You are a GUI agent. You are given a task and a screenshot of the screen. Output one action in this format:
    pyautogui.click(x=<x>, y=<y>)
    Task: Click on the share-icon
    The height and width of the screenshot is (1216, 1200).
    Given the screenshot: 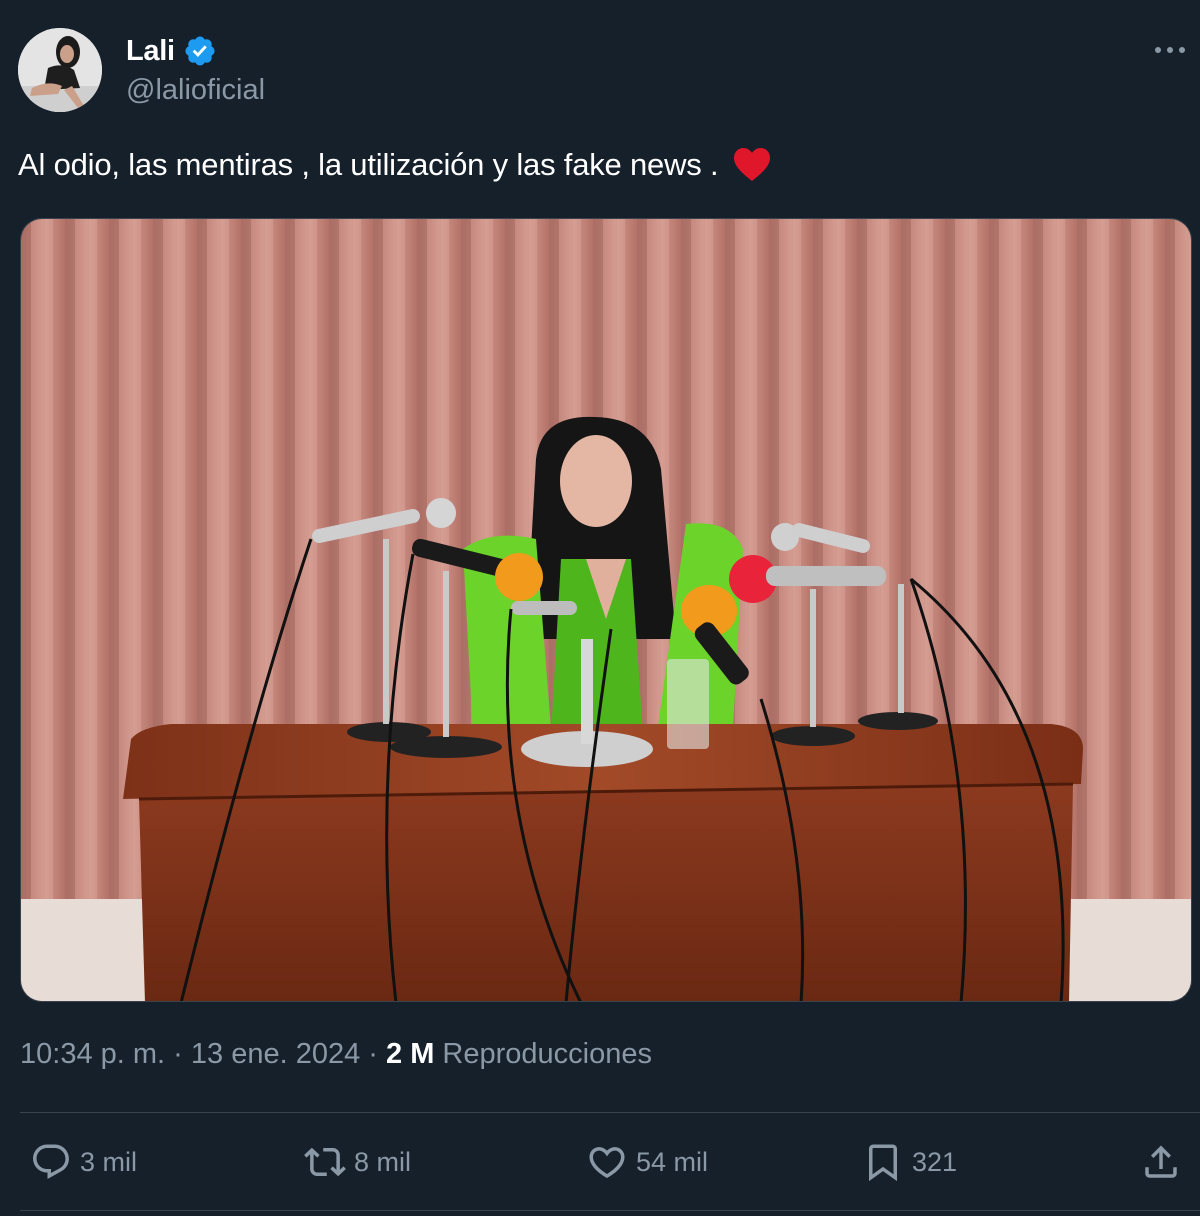 What is the action you would take?
    pyautogui.click(x=1161, y=1161)
    